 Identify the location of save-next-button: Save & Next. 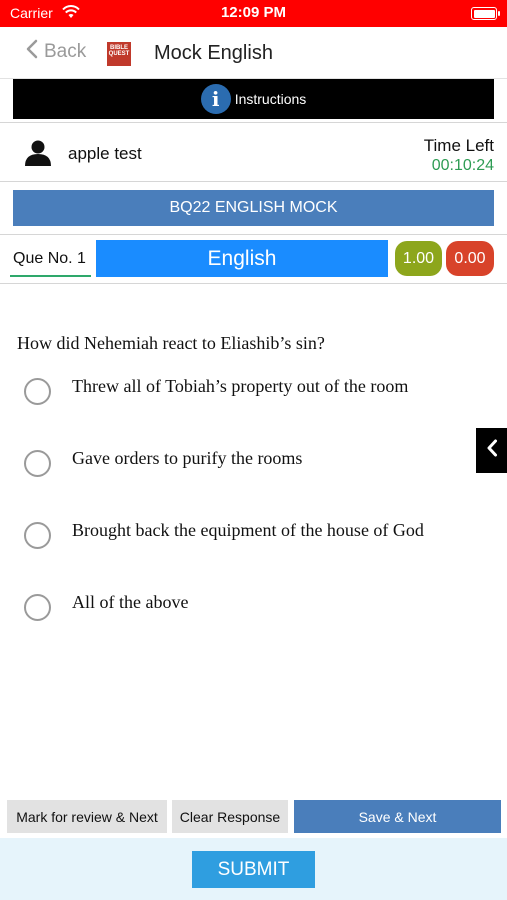
(397, 816).